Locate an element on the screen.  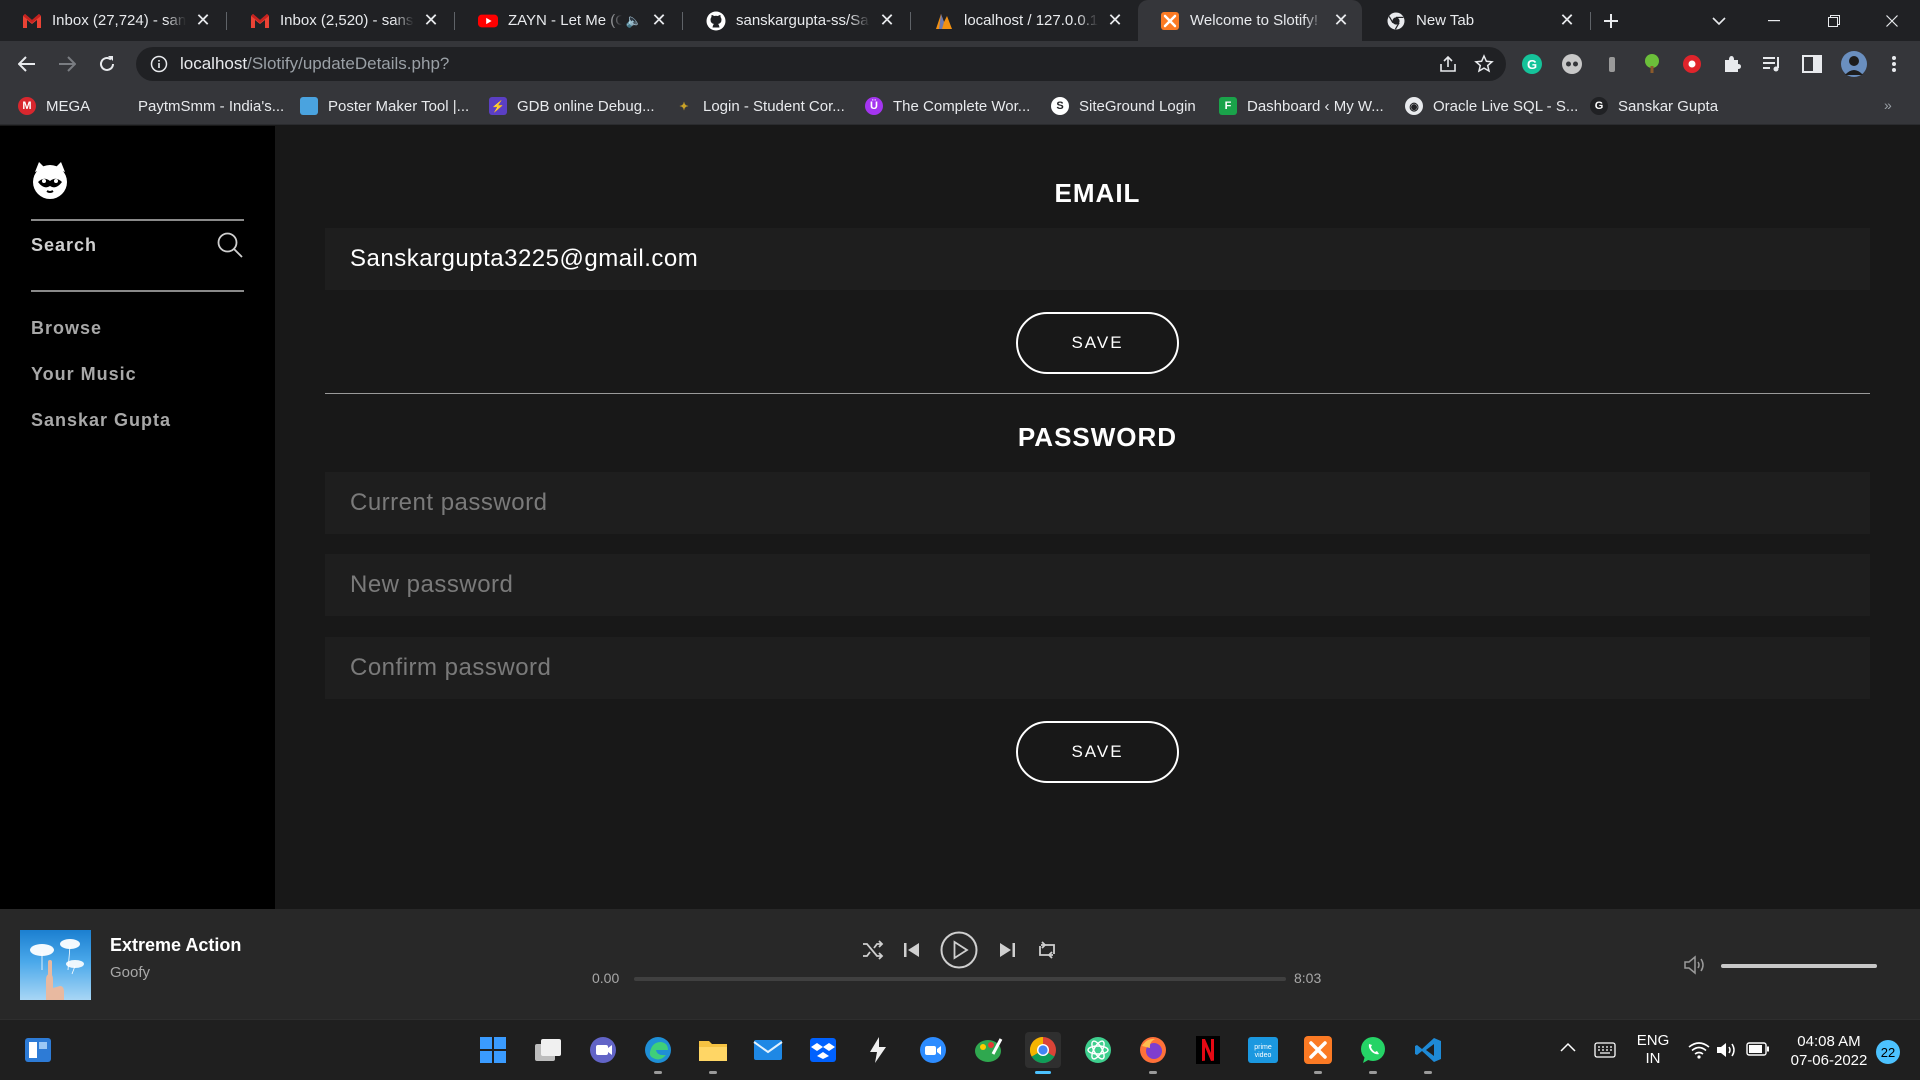
play-button is located at coordinates (959, 950).